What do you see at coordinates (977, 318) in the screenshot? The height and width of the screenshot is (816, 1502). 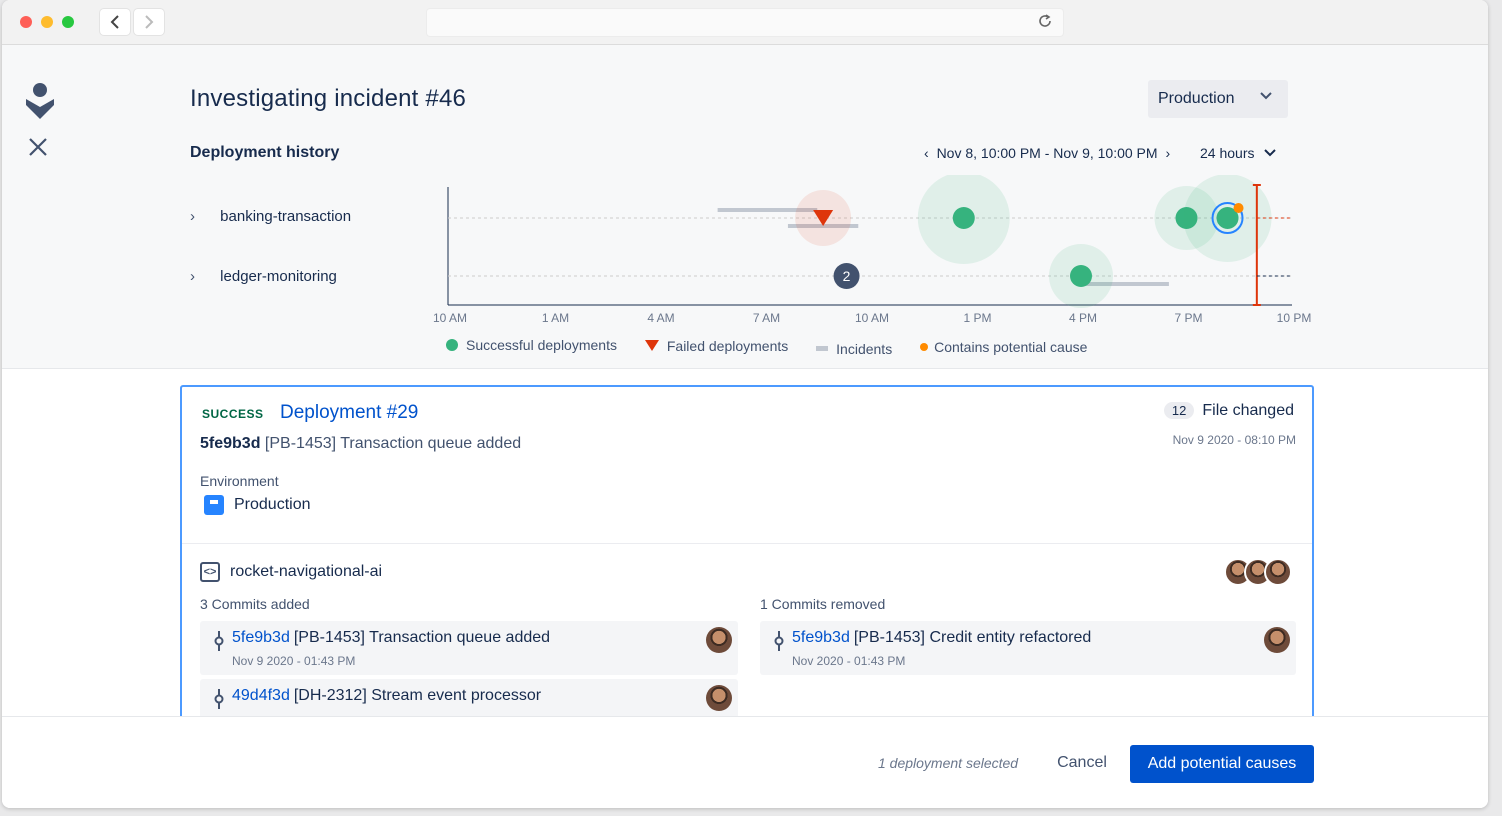 I see `x-tick-label: 1 PM` at bounding box center [977, 318].